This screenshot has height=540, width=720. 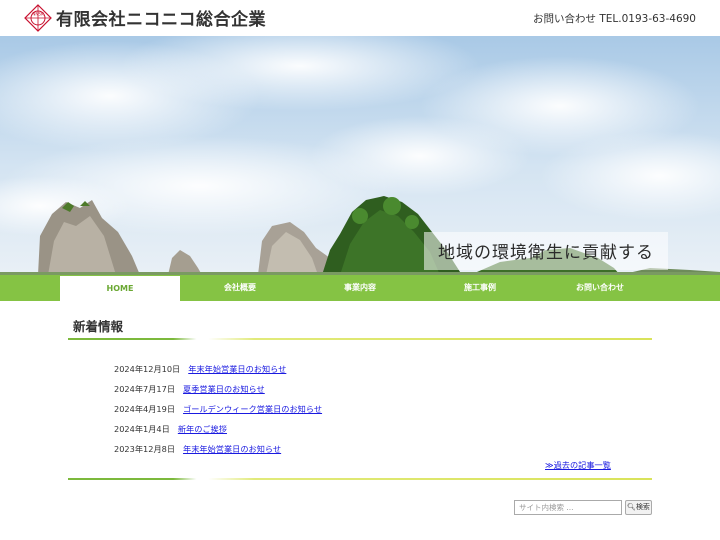 I want to click on nav-item-company-profile: 会社概要, so click(x=240, y=288).